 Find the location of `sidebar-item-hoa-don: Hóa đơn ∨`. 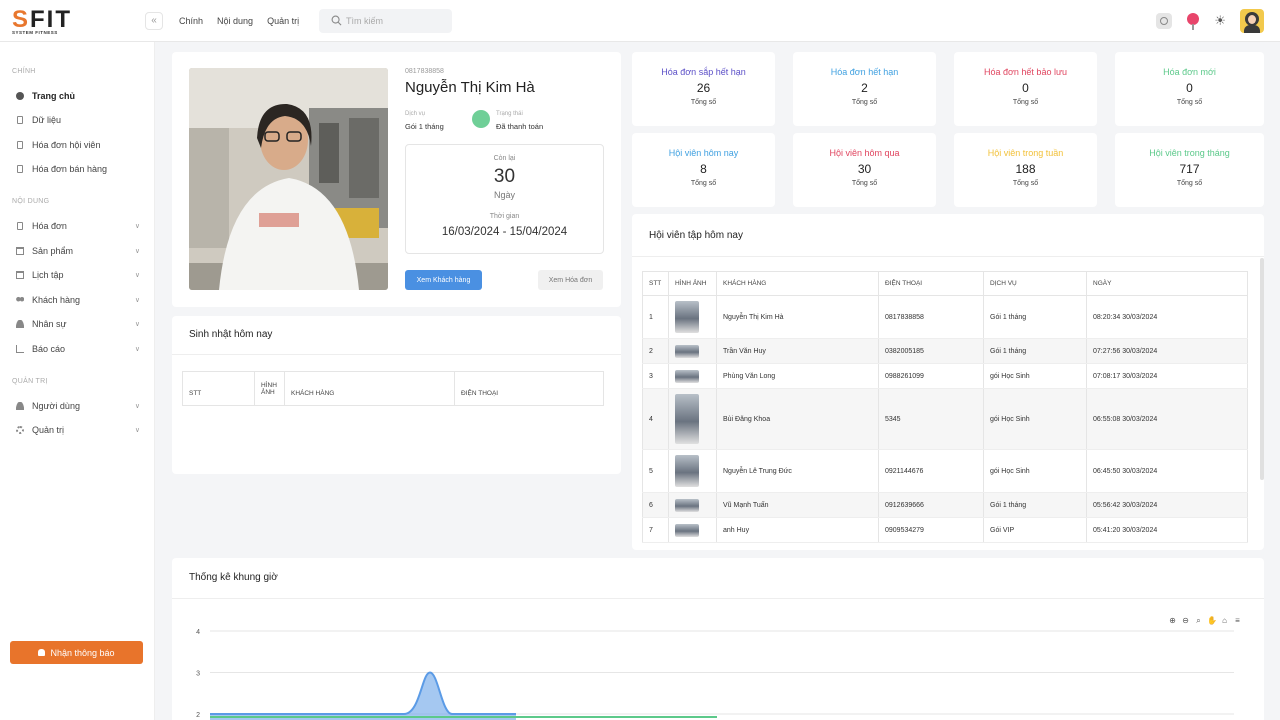

sidebar-item-hoa-don: Hóa đơn ∨ is located at coordinates (80, 226).